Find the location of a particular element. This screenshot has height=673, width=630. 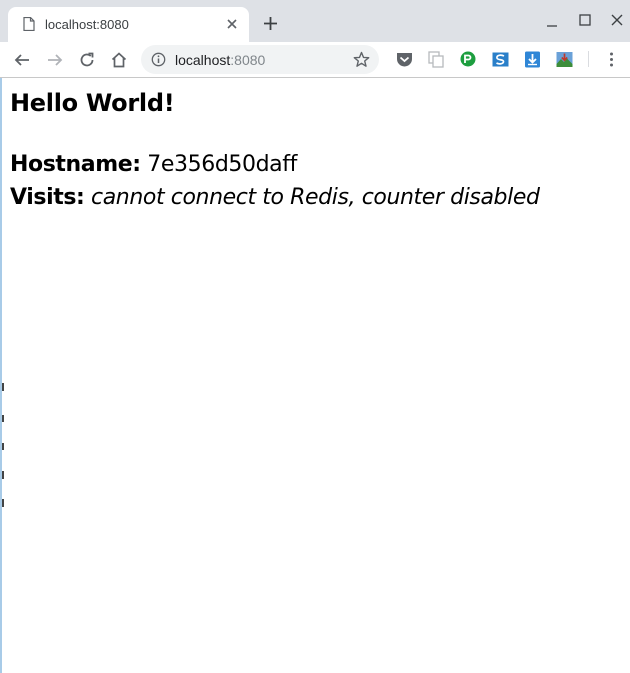

address-bar: localhost:8080 is located at coordinates (260, 59).